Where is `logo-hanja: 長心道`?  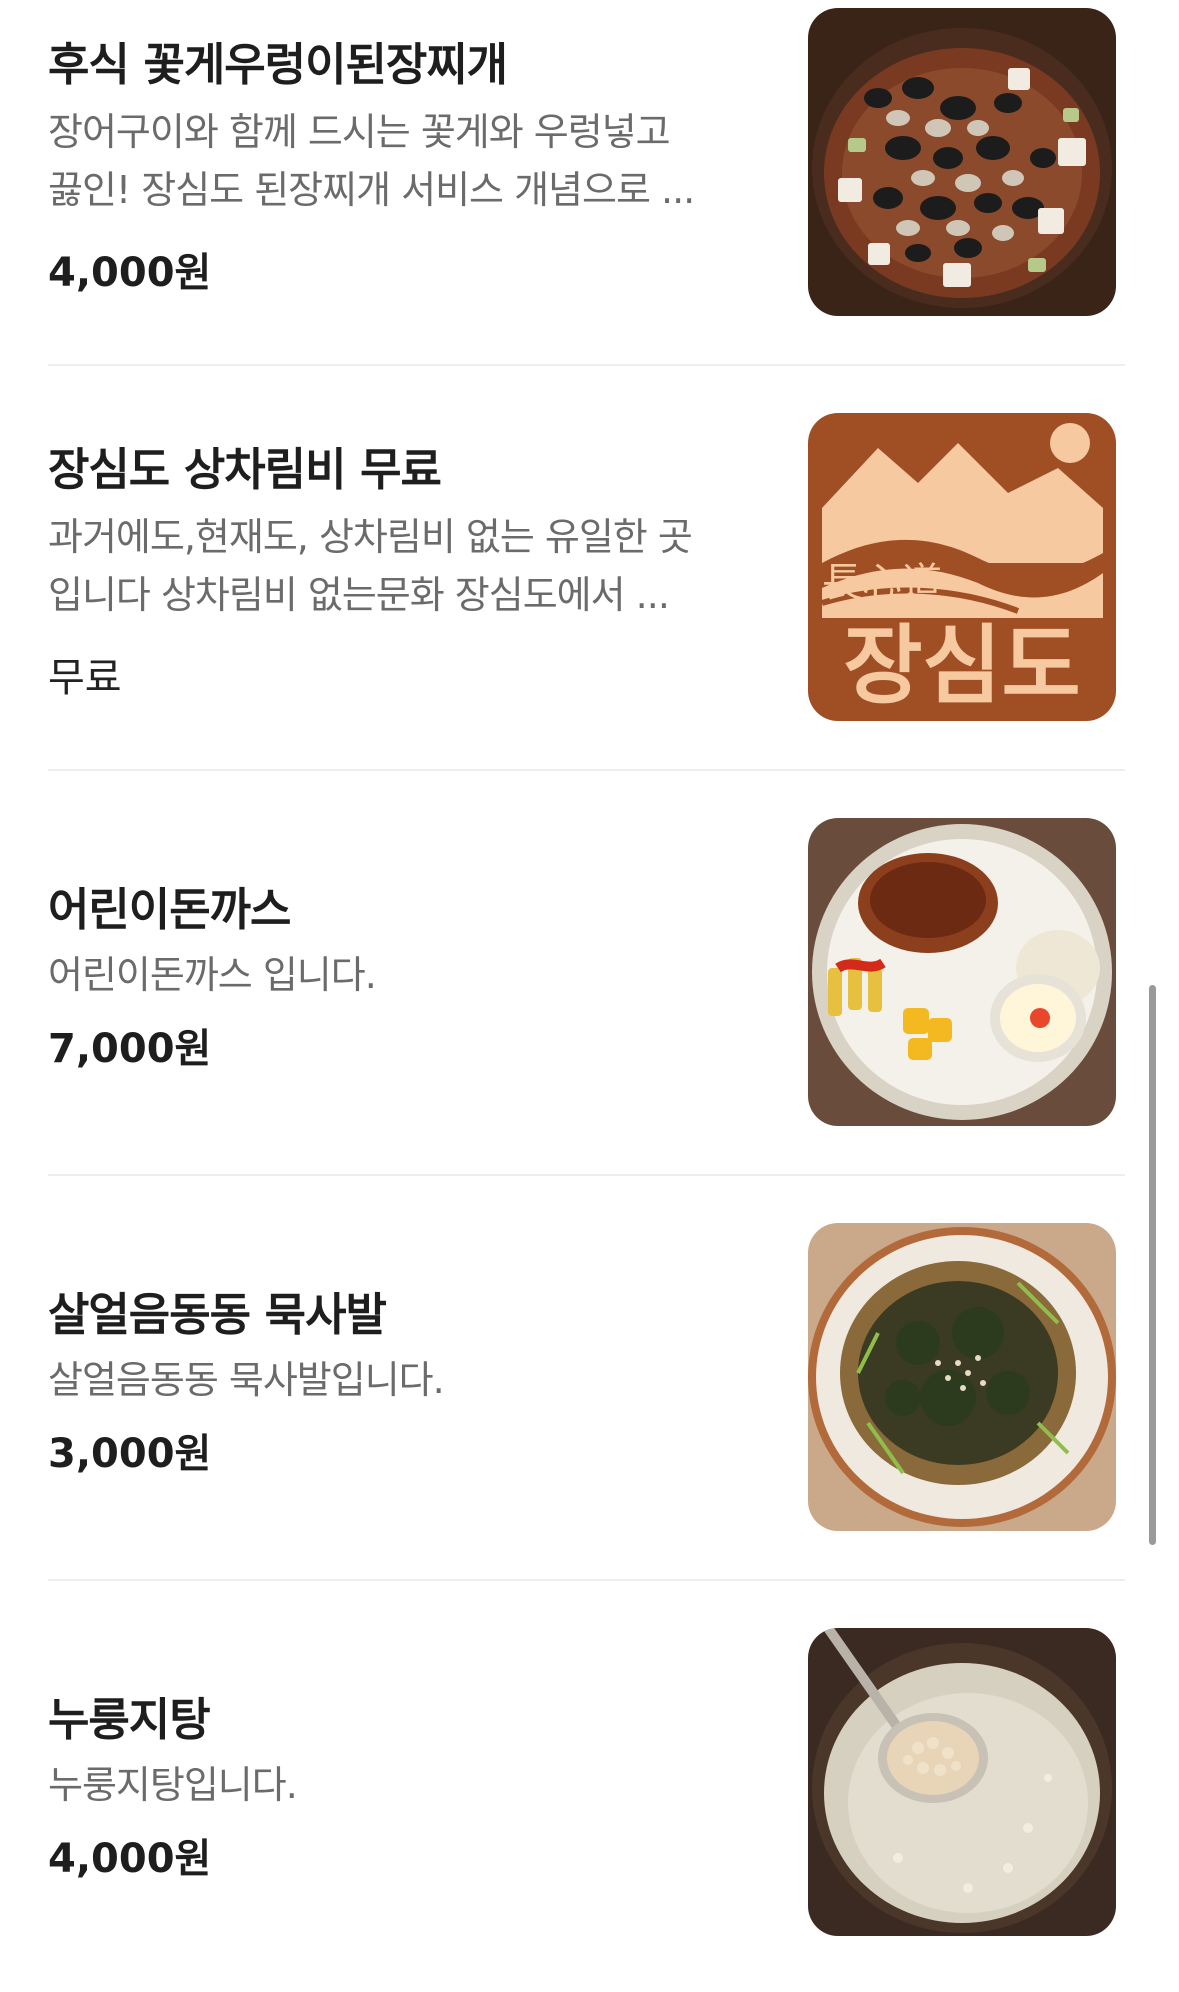 logo-hanja: 長心道 is located at coordinates (882, 583).